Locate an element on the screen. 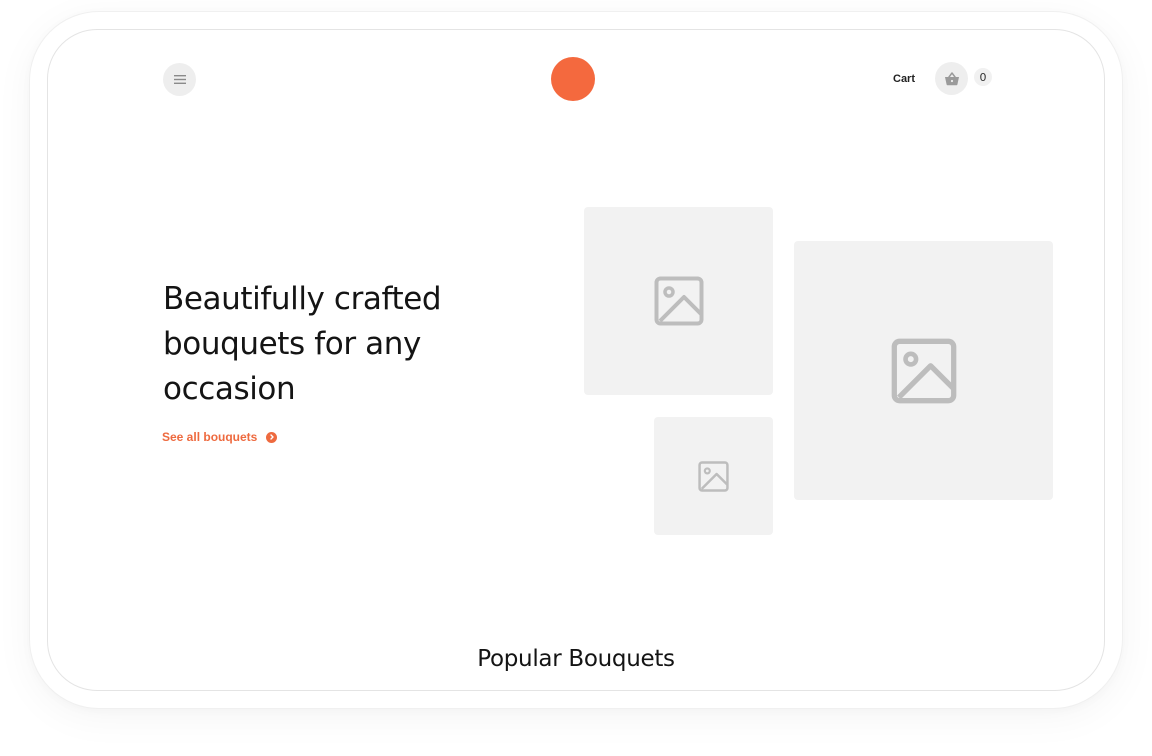 The width and height of the screenshot is (1152, 756). cart-count-badge: 0 is located at coordinates (983, 77).